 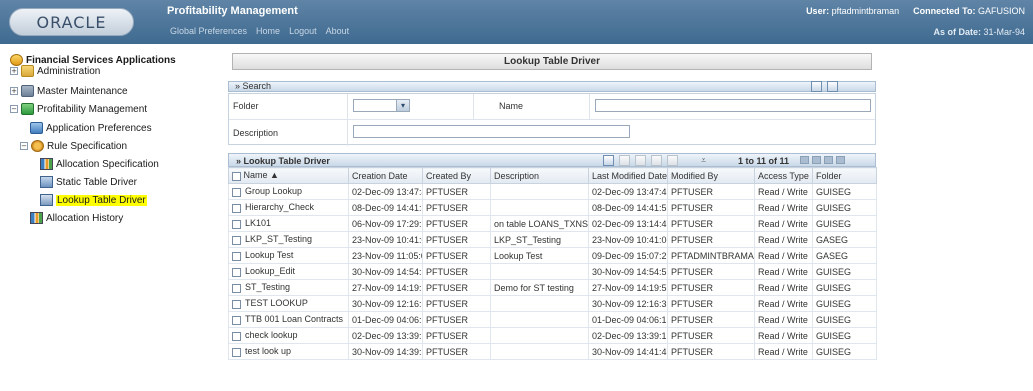 I want to click on cell-name: LK101, so click(x=288, y=223).